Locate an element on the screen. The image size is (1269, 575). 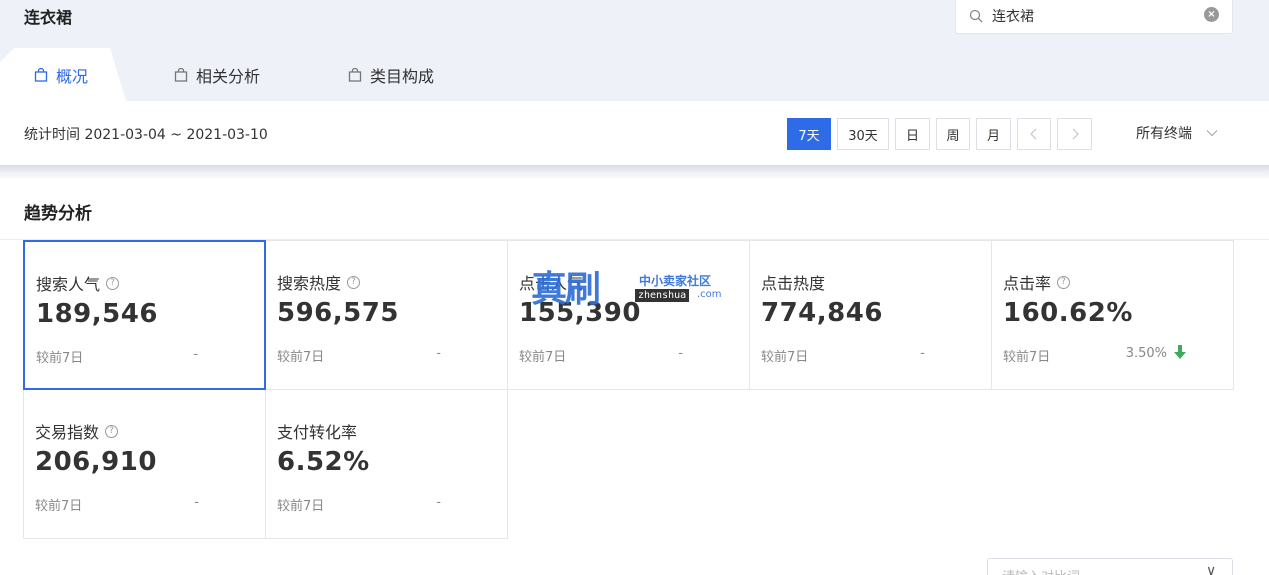
metric-value: 6.52% is located at coordinates (323, 462).